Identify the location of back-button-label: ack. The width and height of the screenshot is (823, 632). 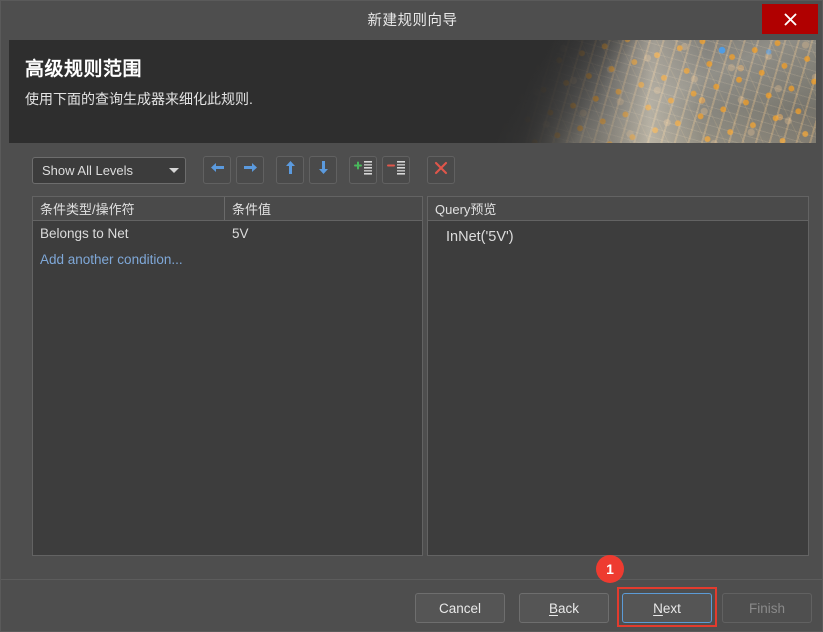
(569, 608).